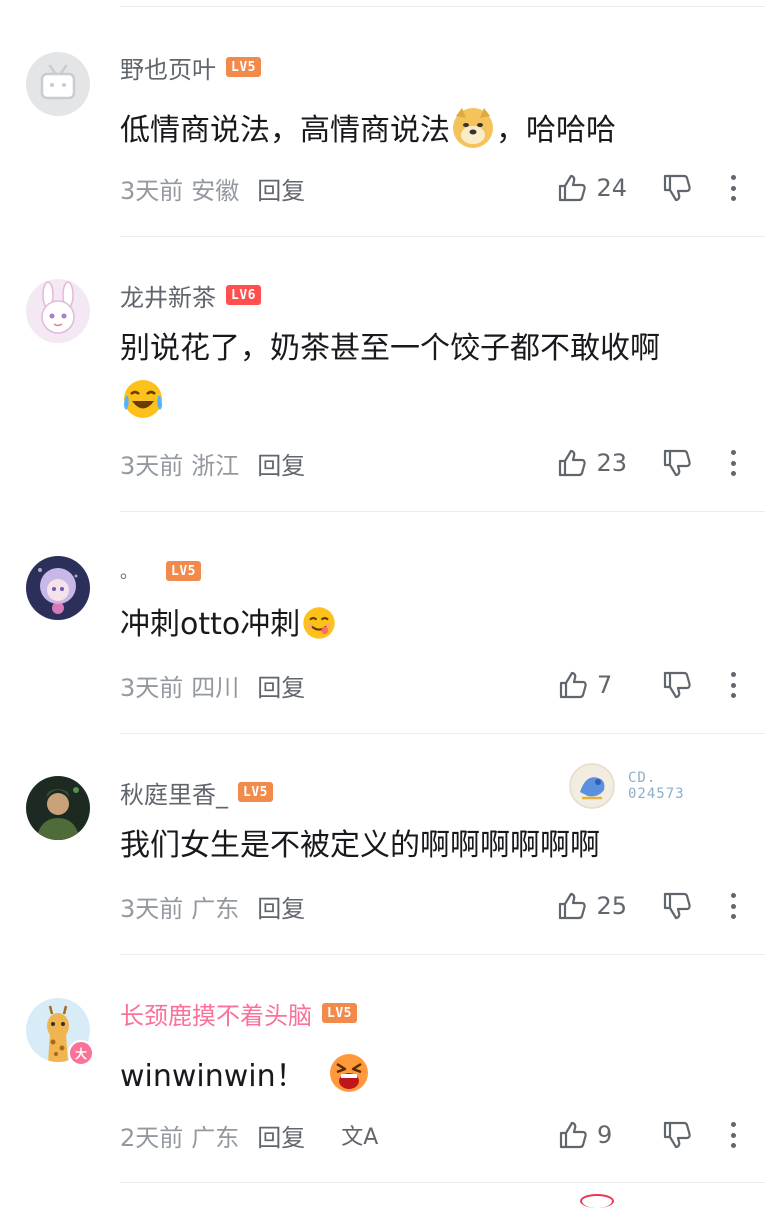 The height and width of the screenshot is (1208, 765). What do you see at coordinates (129, 571) in the screenshot?
I see `username: 。` at bounding box center [129, 571].